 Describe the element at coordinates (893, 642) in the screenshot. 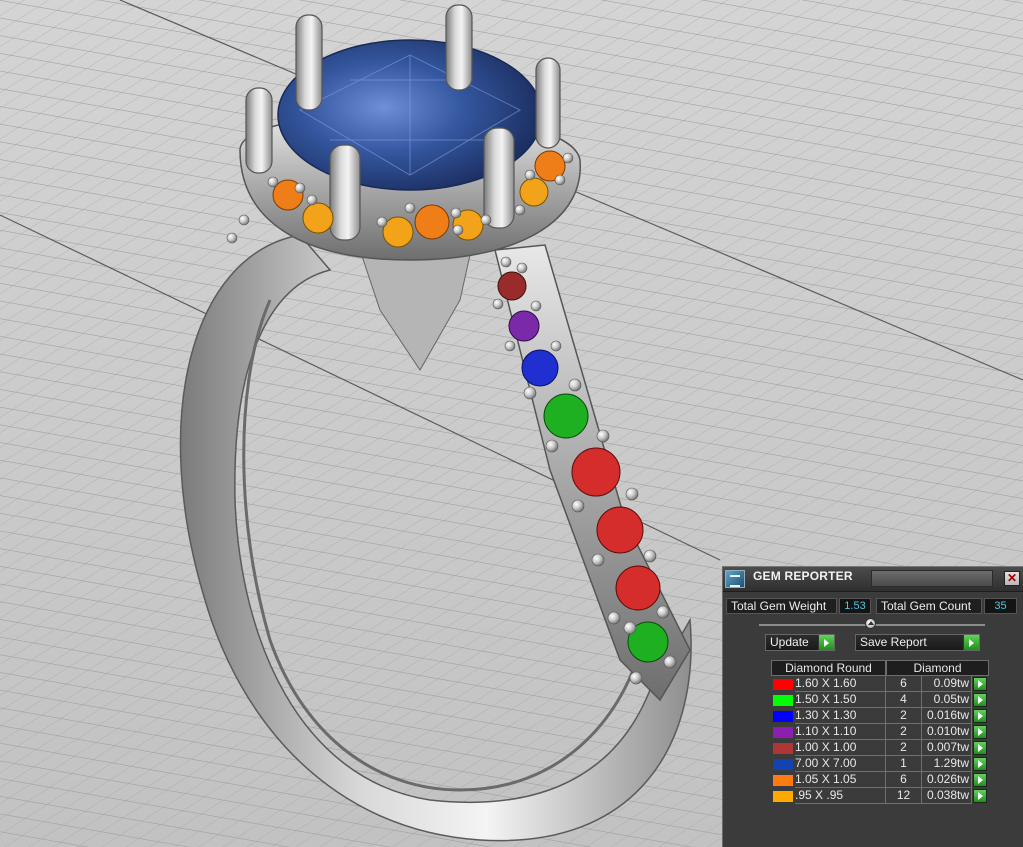

I see `save-report-button-label: Save Report` at that location.